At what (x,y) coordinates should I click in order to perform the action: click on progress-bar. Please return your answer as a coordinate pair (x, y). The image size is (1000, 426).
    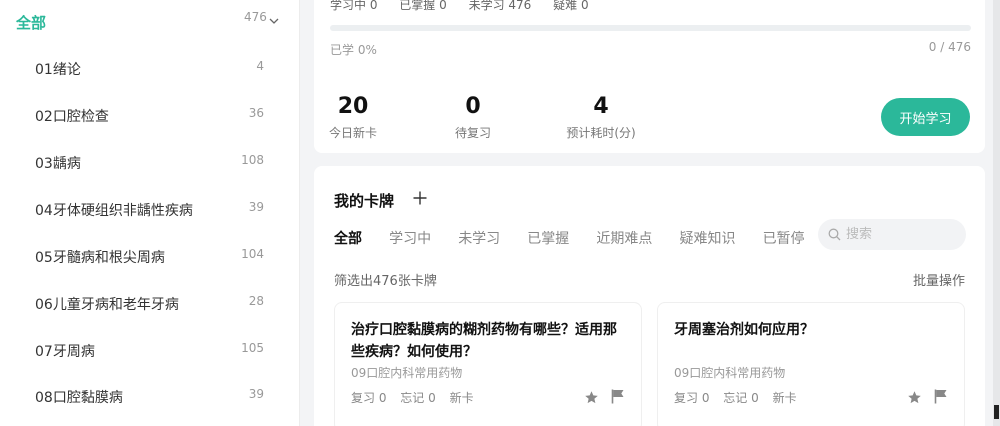
    Looking at the image, I should click on (650, 28).